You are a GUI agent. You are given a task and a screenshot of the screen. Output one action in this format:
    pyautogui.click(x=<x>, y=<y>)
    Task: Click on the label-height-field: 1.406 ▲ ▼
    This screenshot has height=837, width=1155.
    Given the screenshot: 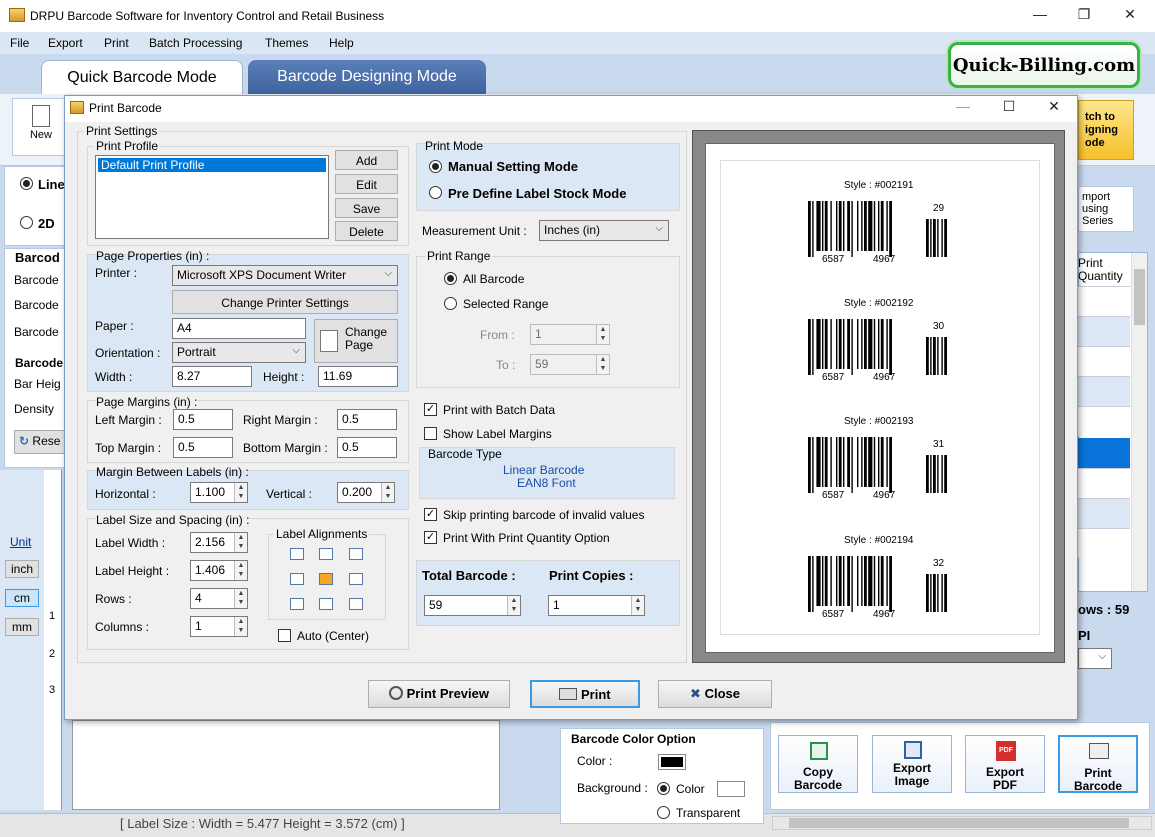 What is the action you would take?
    pyautogui.click(x=219, y=570)
    